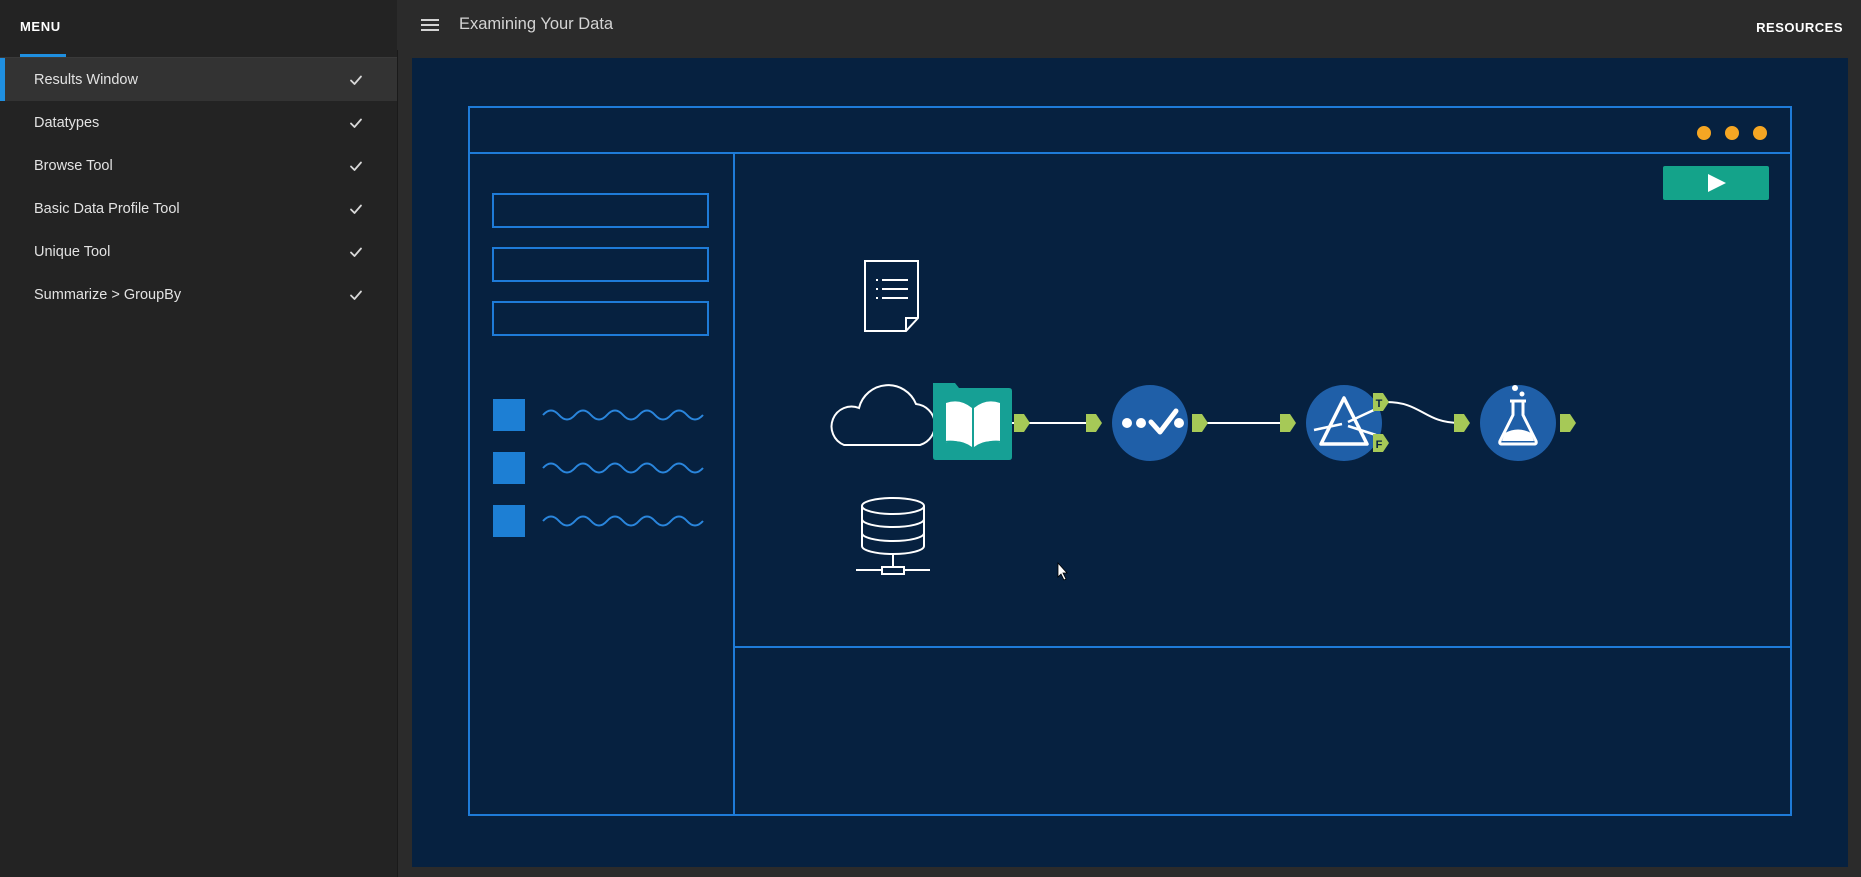 Image resolution: width=1861 pixels, height=877 pixels. What do you see at coordinates (72, 251) in the screenshot?
I see `menu-item-label: Unique Tool` at bounding box center [72, 251].